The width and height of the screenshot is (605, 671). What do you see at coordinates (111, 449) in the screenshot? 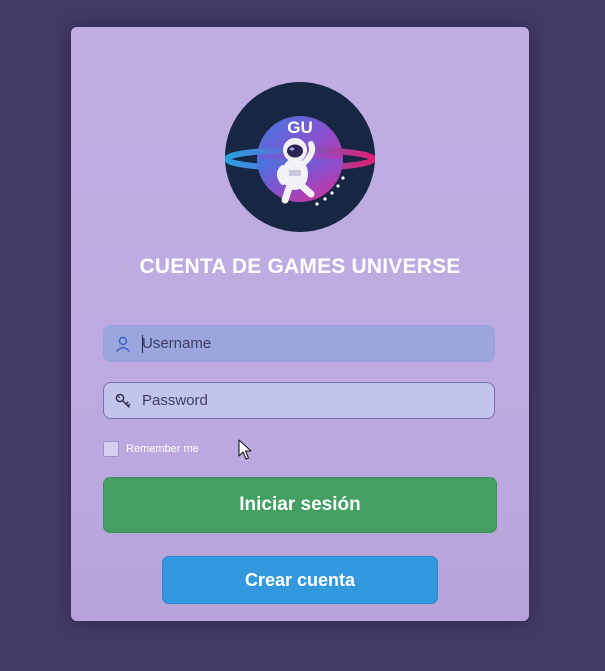
I see `remember-me-checkbox` at bounding box center [111, 449].